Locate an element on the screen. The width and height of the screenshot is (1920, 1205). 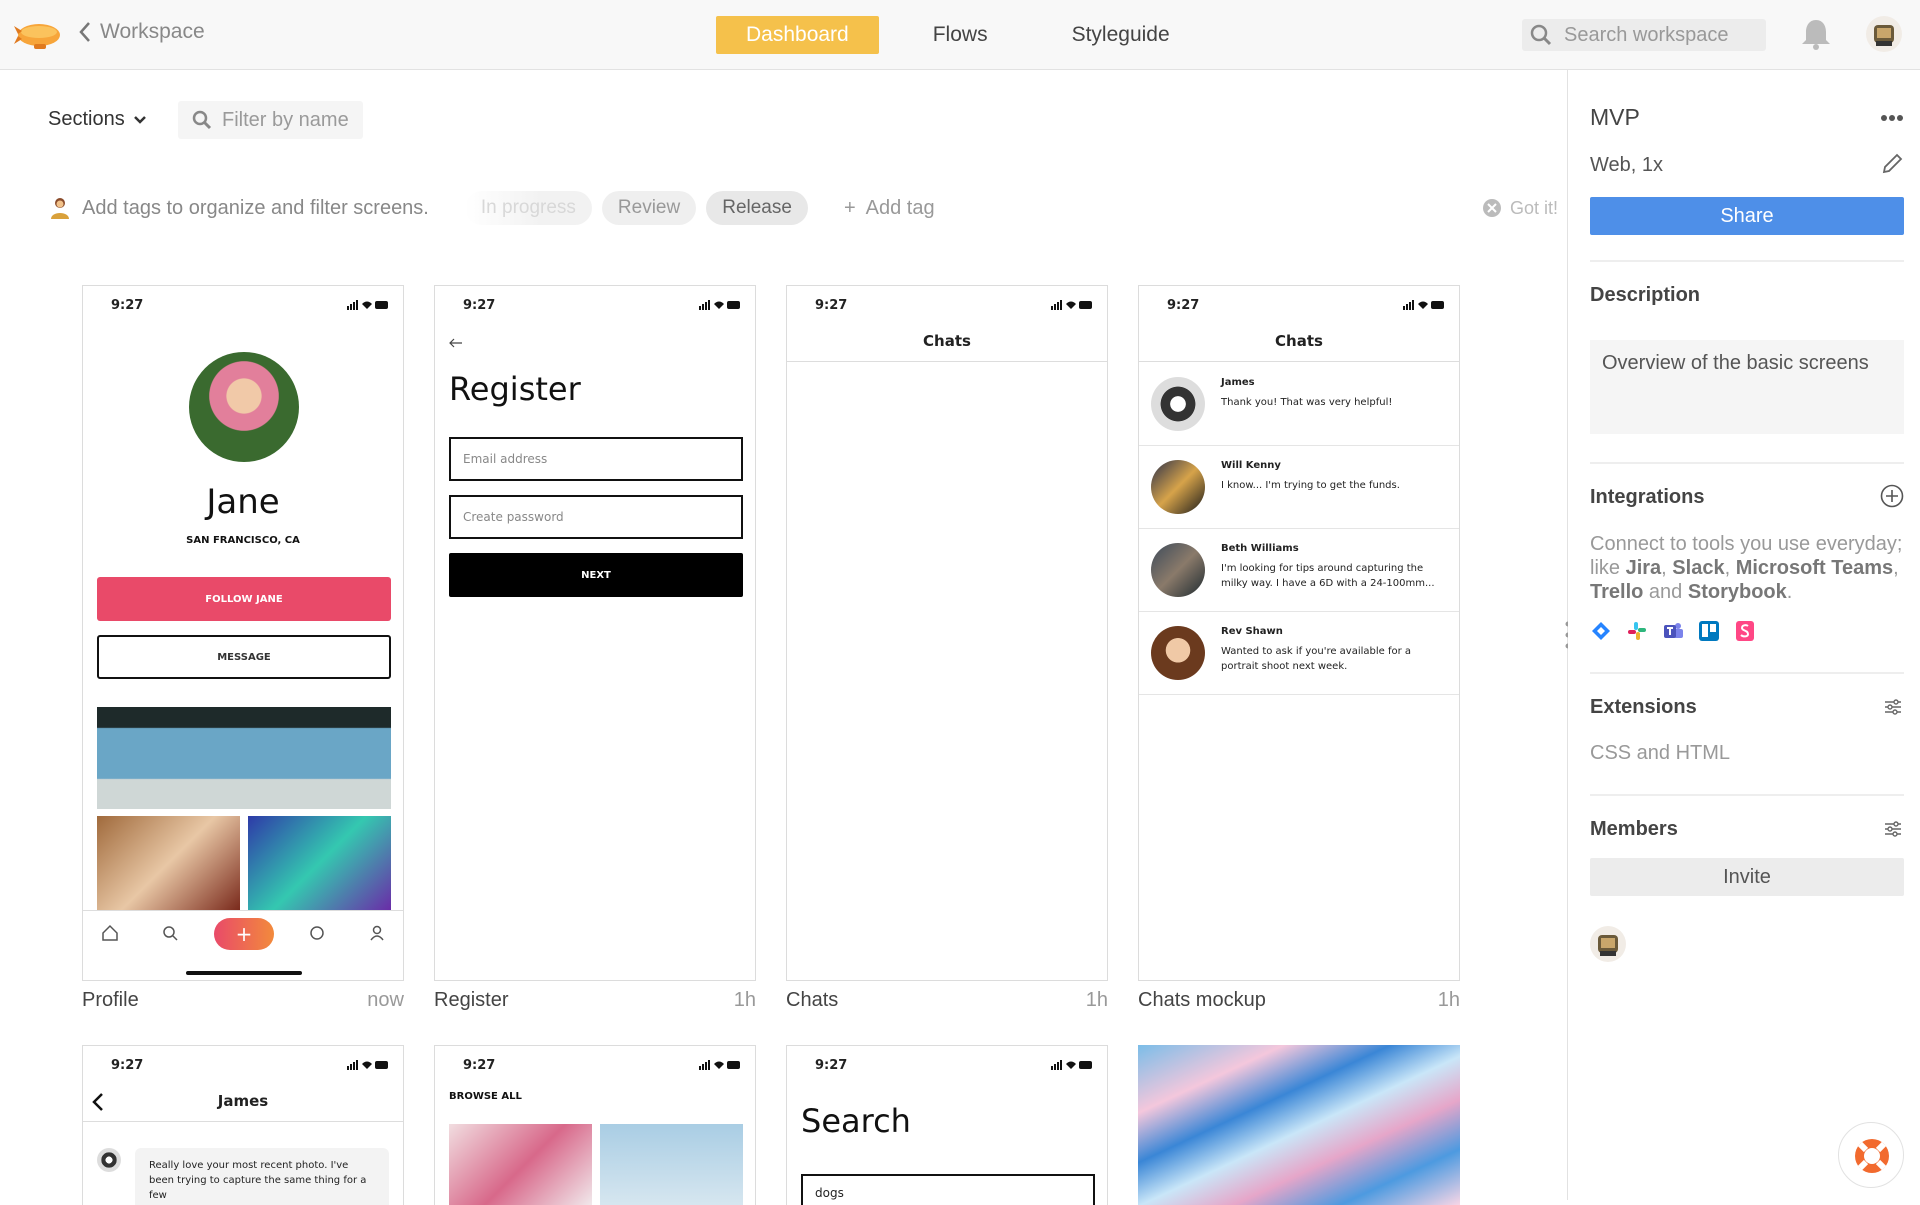
microsoft-teams-icon is located at coordinates (1673, 631).